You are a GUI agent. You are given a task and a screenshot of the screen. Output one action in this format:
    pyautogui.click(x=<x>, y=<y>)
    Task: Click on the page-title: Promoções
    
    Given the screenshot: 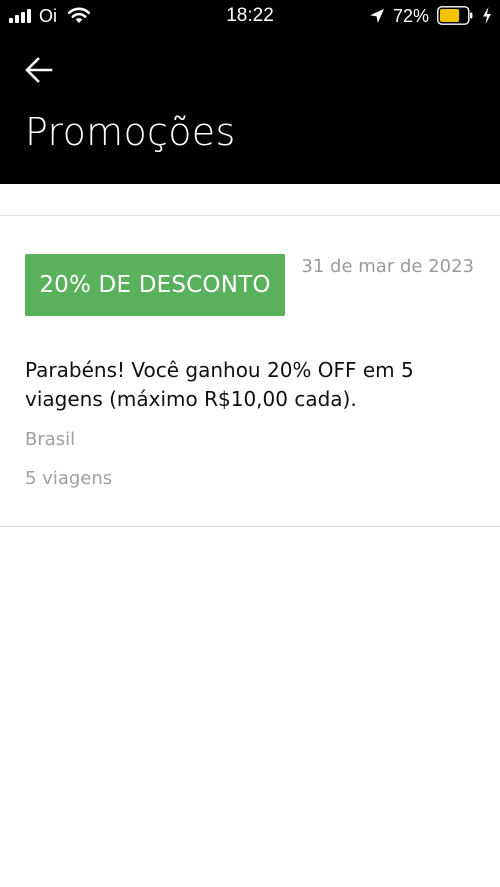 What is the action you would take?
    pyautogui.click(x=130, y=132)
    